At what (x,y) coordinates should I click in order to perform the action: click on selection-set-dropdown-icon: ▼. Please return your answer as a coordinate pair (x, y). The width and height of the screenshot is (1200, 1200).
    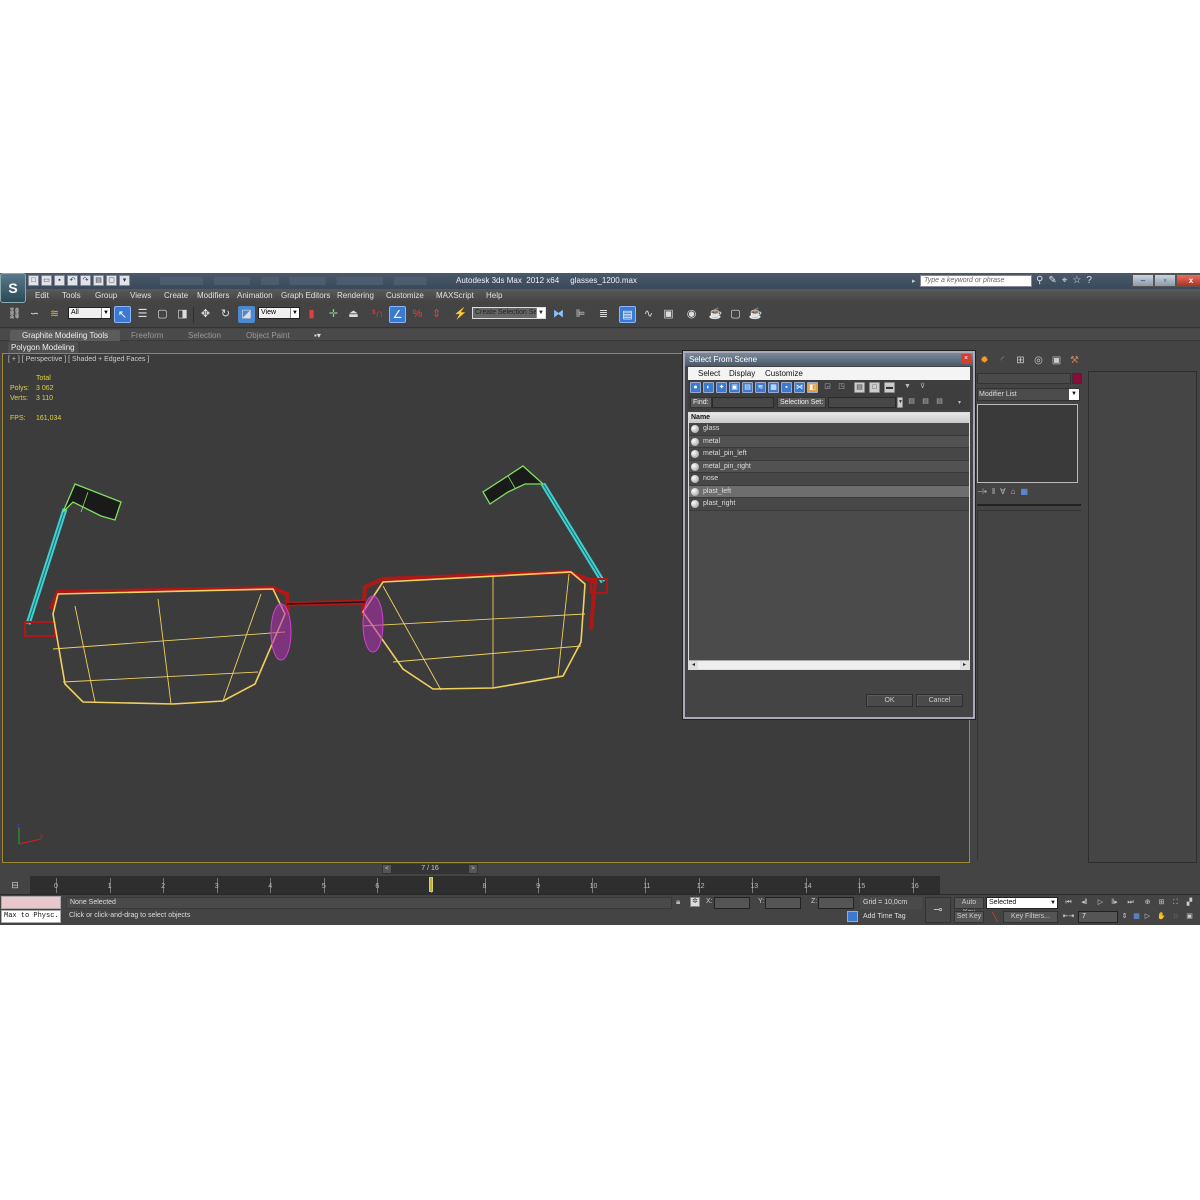
    Looking at the image, I should click on (900, 402).